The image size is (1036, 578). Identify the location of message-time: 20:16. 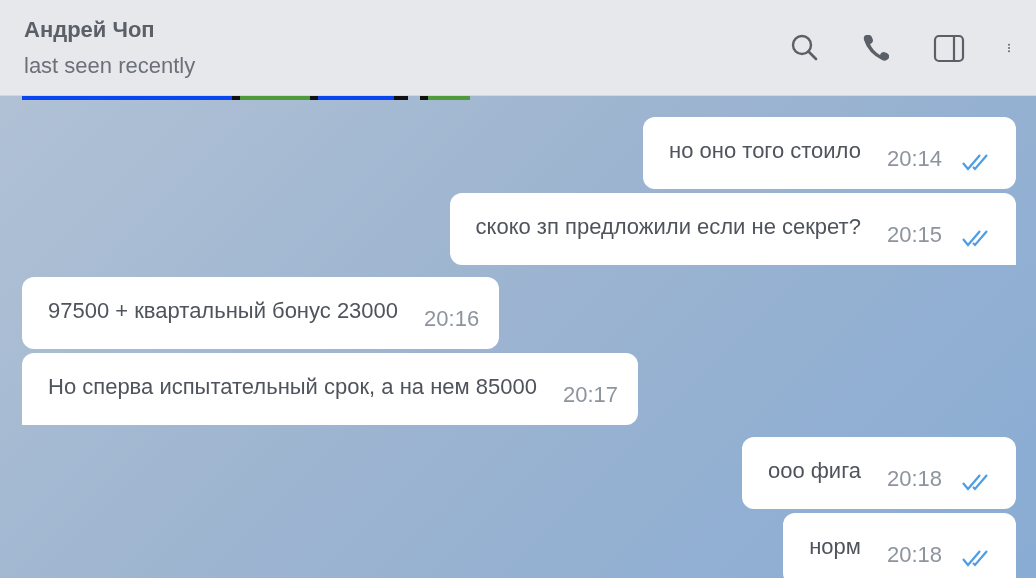
(452, 319).